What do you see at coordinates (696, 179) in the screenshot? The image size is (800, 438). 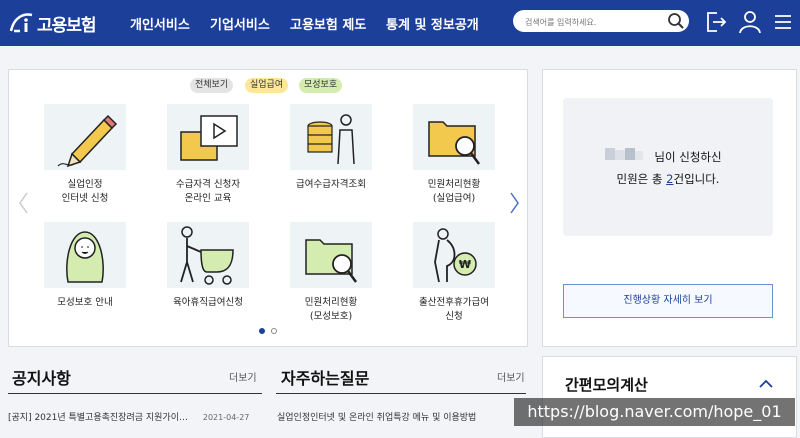 I see `status-text: 건입니다.` at bounding box center [696, 179].